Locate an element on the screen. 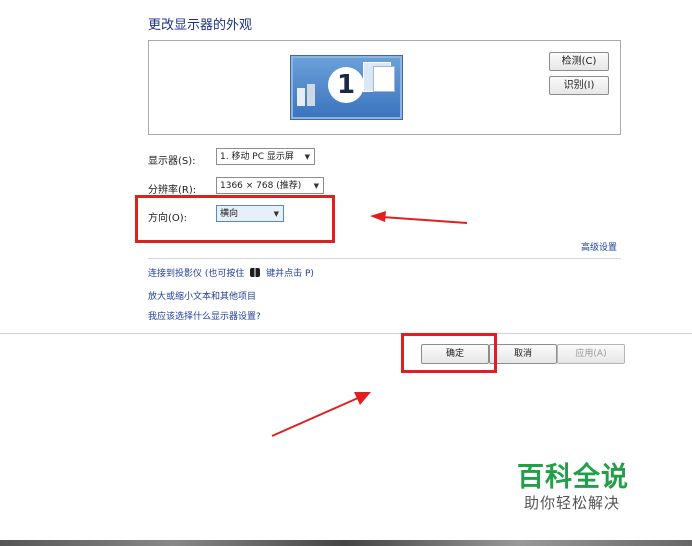  monitor-1-thumbnail: 1 is located at coordinates (346, 87).